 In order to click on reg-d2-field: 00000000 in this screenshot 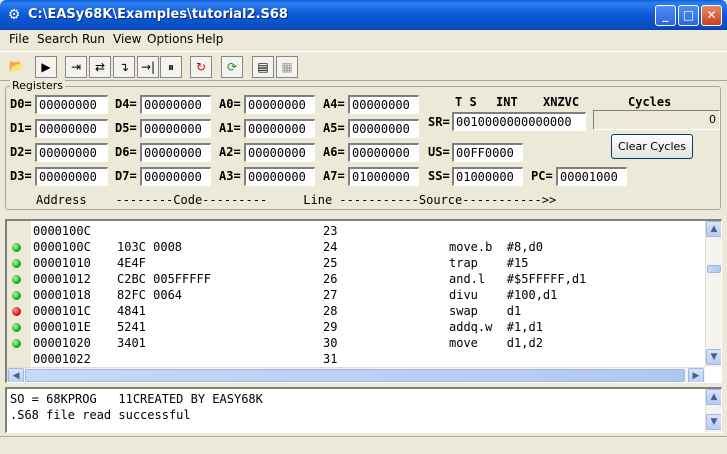, I will do `click(71, 152)`.